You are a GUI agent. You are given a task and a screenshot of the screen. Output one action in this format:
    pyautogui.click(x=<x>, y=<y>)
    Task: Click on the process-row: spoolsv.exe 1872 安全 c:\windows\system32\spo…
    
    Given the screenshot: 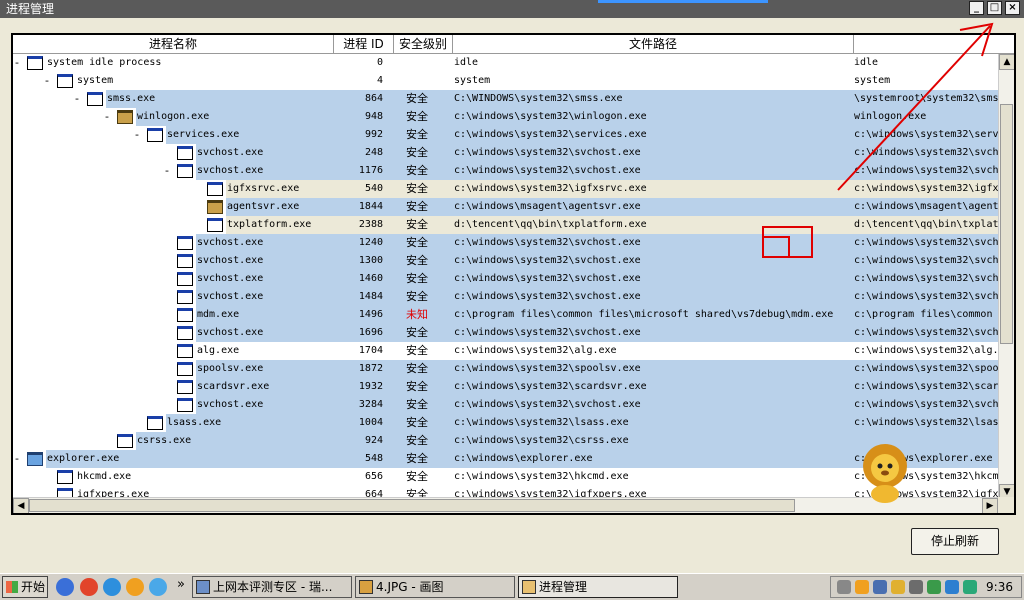 What is the action you would take?
    pyautogui.click(x=505, y=369)
    